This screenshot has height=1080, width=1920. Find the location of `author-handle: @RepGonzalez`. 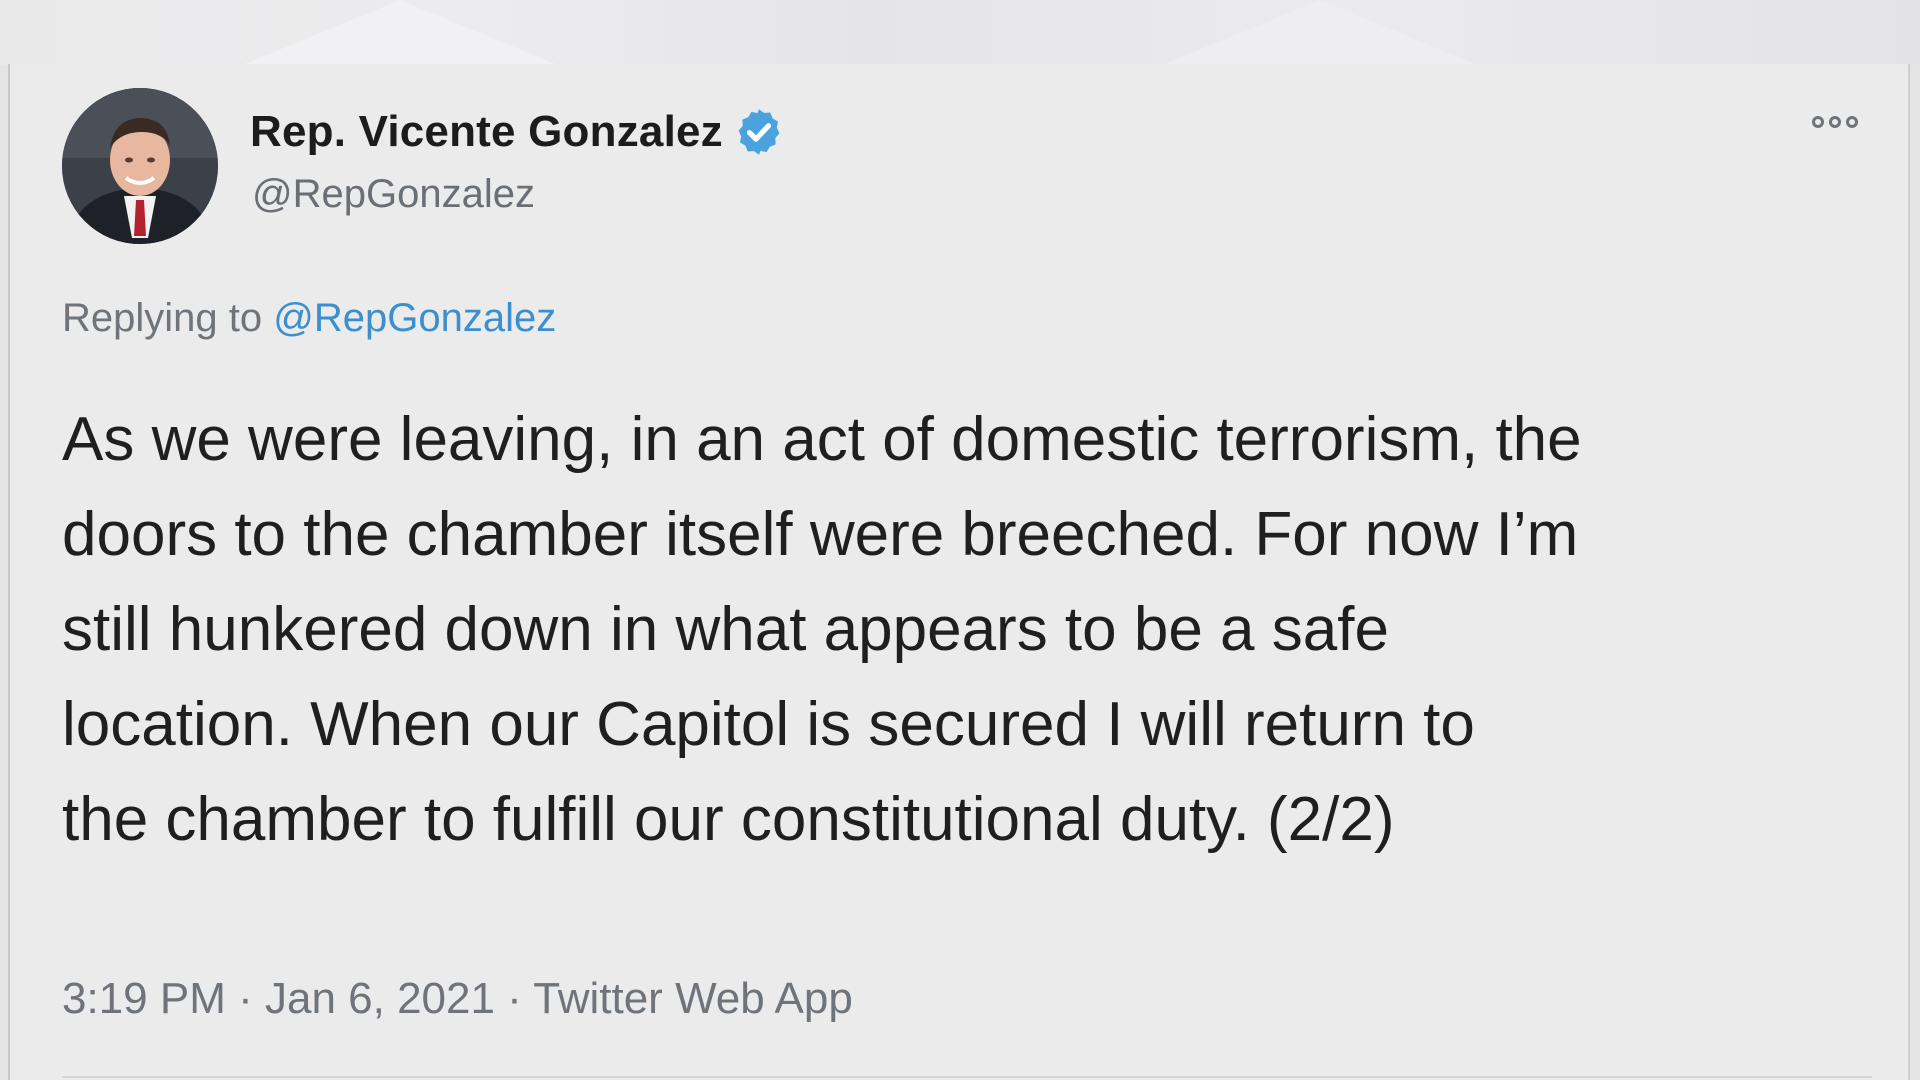

author-handle: @RepGonzalez is located at coordinates (393, 194).